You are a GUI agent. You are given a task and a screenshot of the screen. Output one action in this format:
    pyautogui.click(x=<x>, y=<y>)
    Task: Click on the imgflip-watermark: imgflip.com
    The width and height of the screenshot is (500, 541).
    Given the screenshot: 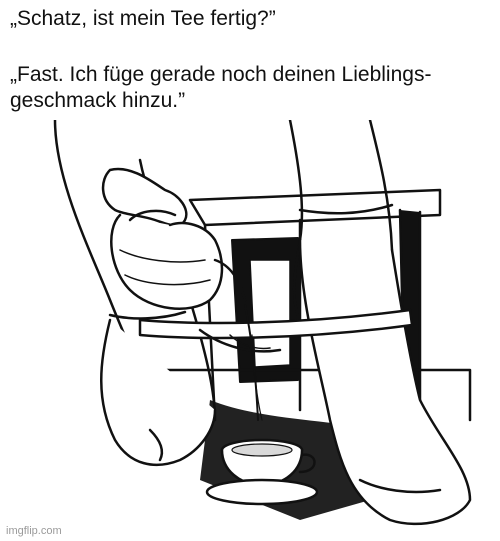 What is the action you would take?
    pyautogui.click(x=34, y=531)
    